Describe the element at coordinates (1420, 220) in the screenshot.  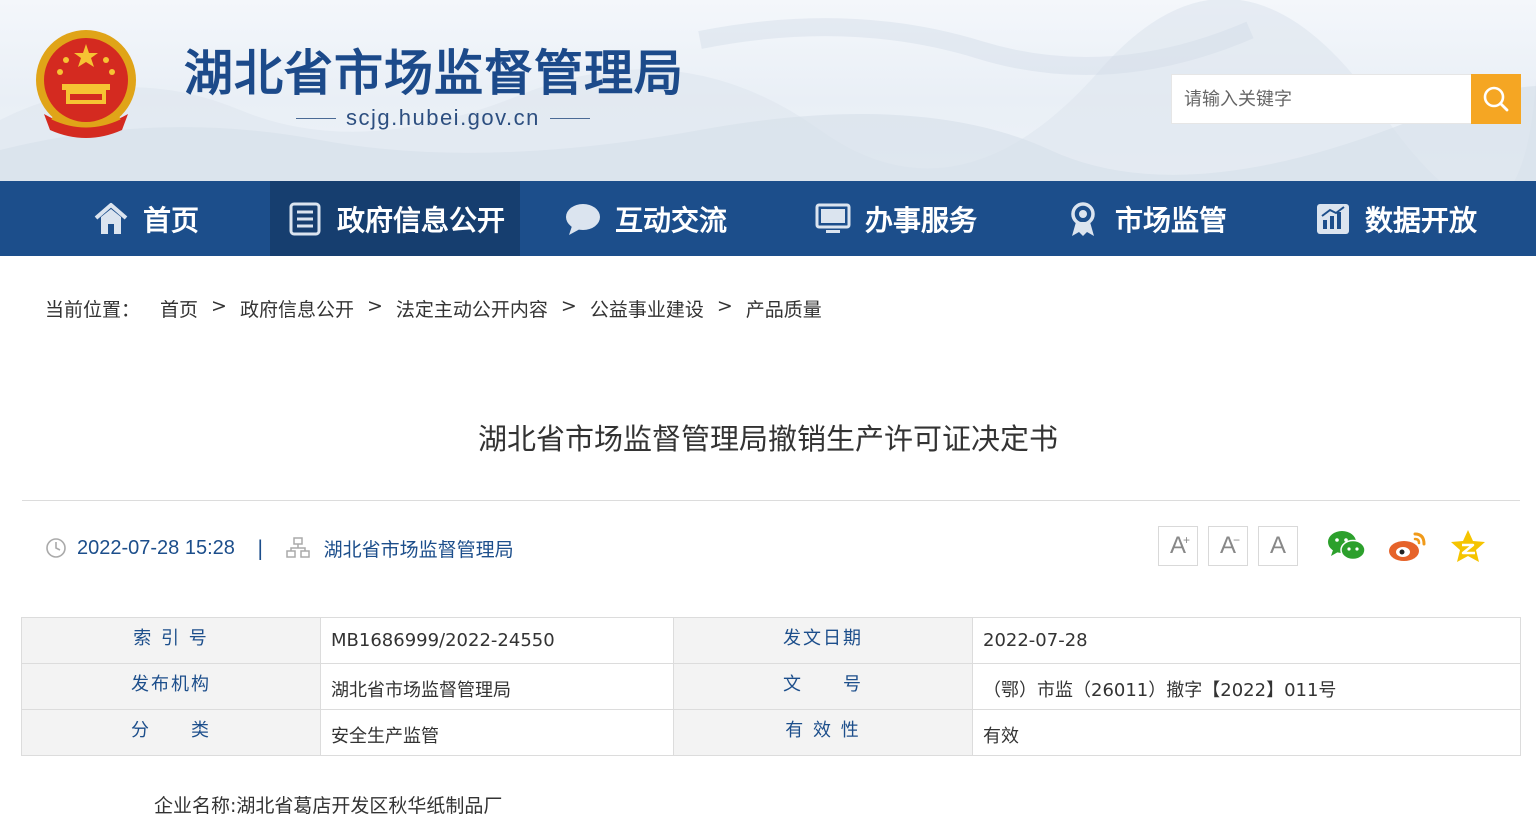
I see `nav-label-open-data: 数据开放` at that location.